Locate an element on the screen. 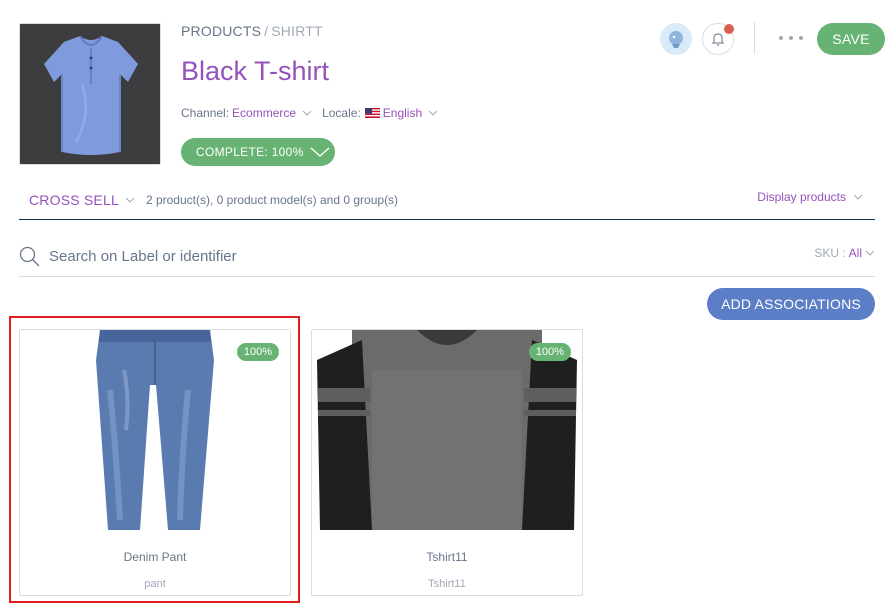 Image resolution: width=894 pixels, height=611 pixels. product-thumbnail is located at coordinates (90, 94).